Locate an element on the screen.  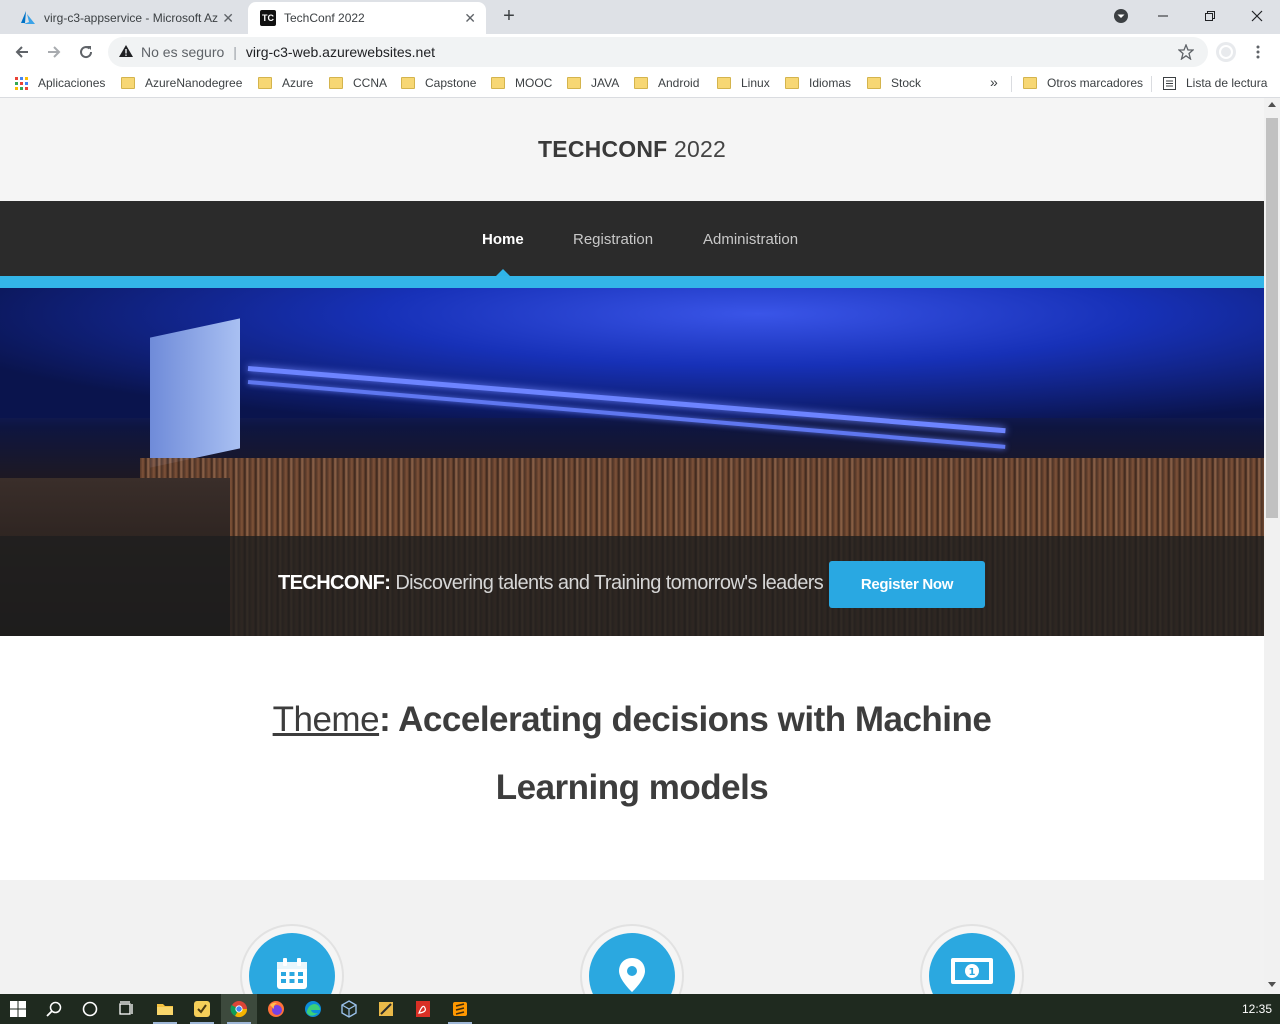
warning-icon is located at coordinates (126, 52).